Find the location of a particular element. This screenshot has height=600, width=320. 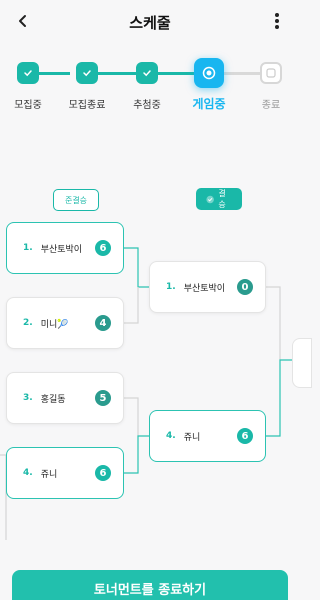

seed-number: 2. is located at coordinates (28, 323).